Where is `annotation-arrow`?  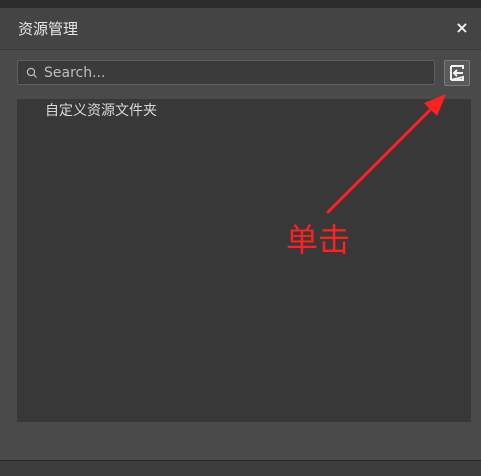 annotation-arrow is located at coordinates (386, 154).